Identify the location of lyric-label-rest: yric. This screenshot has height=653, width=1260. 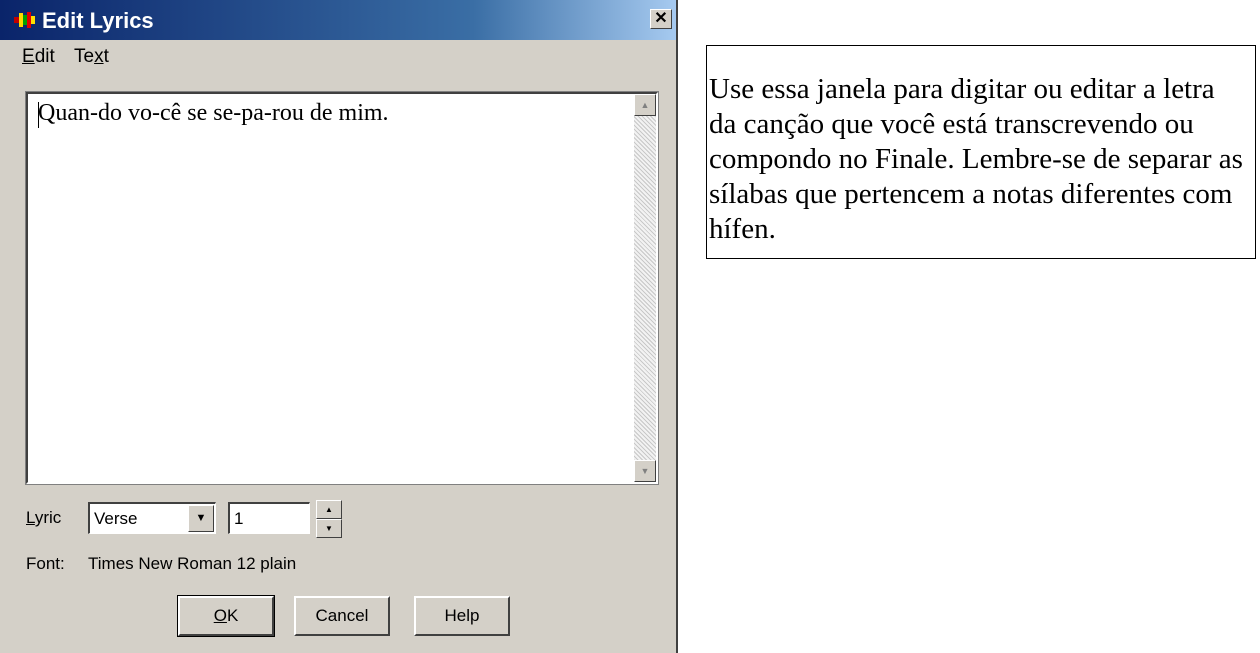
(48, 517).